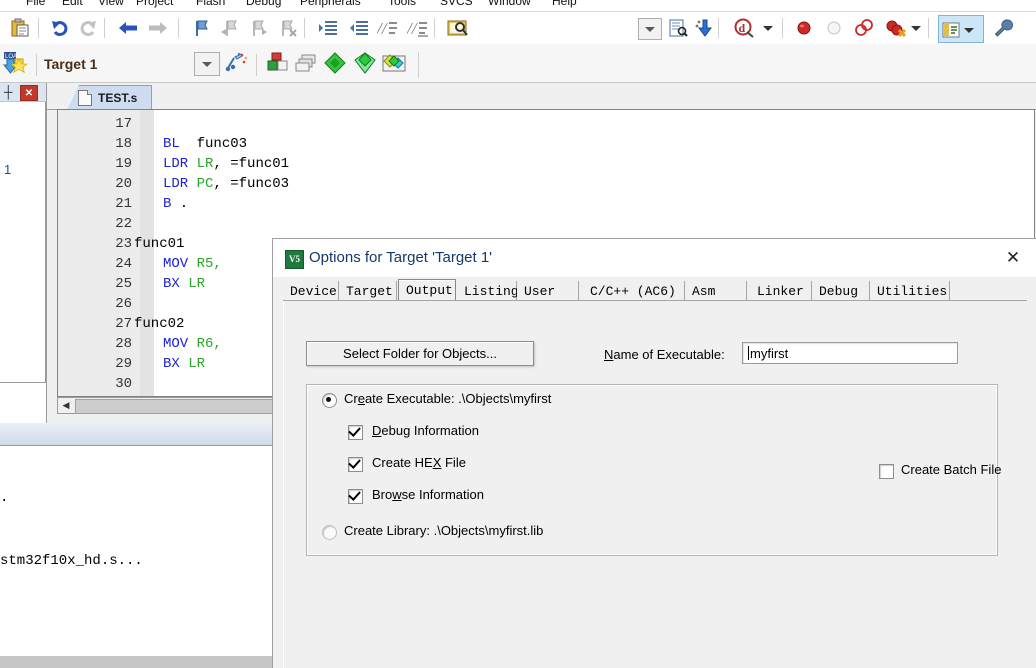  I want to click on tab-utilities: Utilities, so click(910, 291).